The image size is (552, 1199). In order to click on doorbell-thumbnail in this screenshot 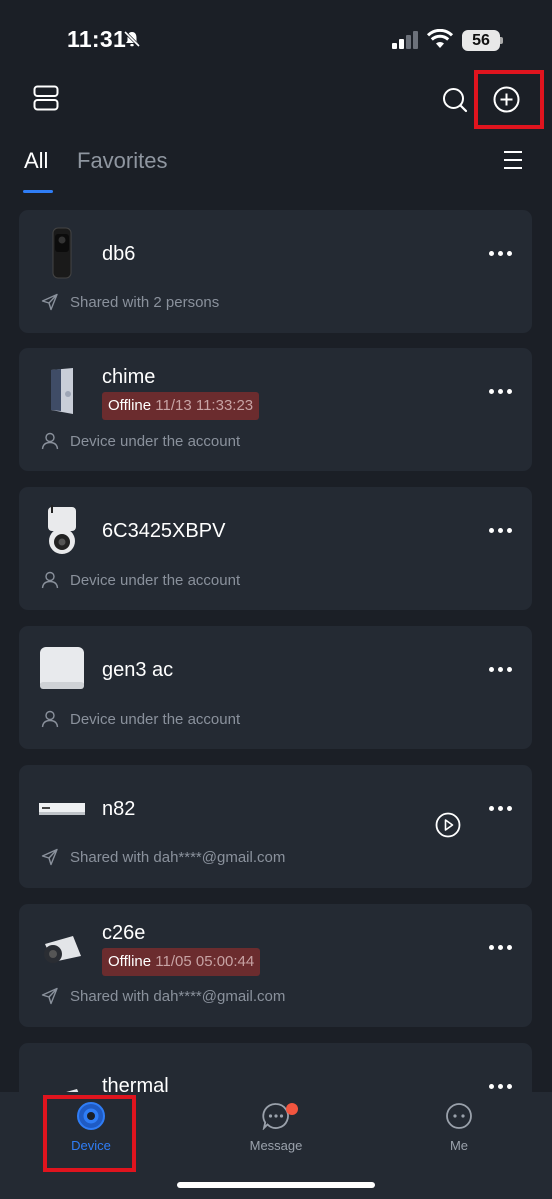, I will do `click(62, 253)`.